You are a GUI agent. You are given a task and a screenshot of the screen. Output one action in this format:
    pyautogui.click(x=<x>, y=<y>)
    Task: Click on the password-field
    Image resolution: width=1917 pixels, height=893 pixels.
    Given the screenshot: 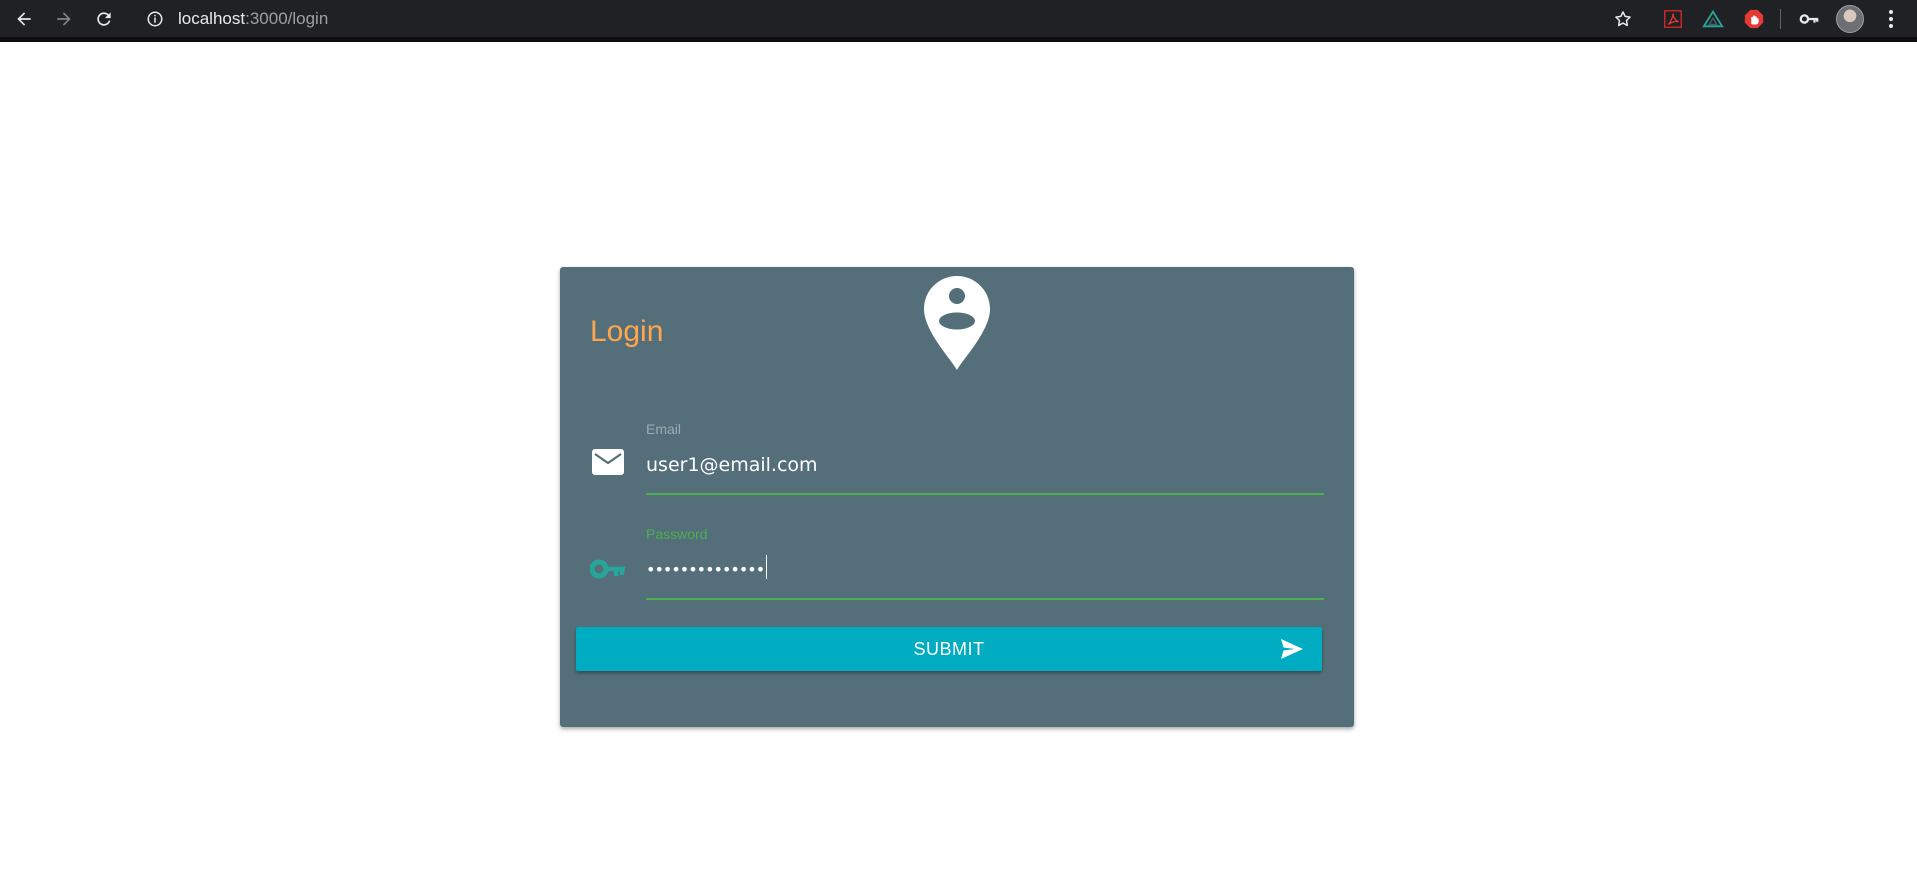 What is the action you would take?
    pyautogui.click(x=985, y=569)
    